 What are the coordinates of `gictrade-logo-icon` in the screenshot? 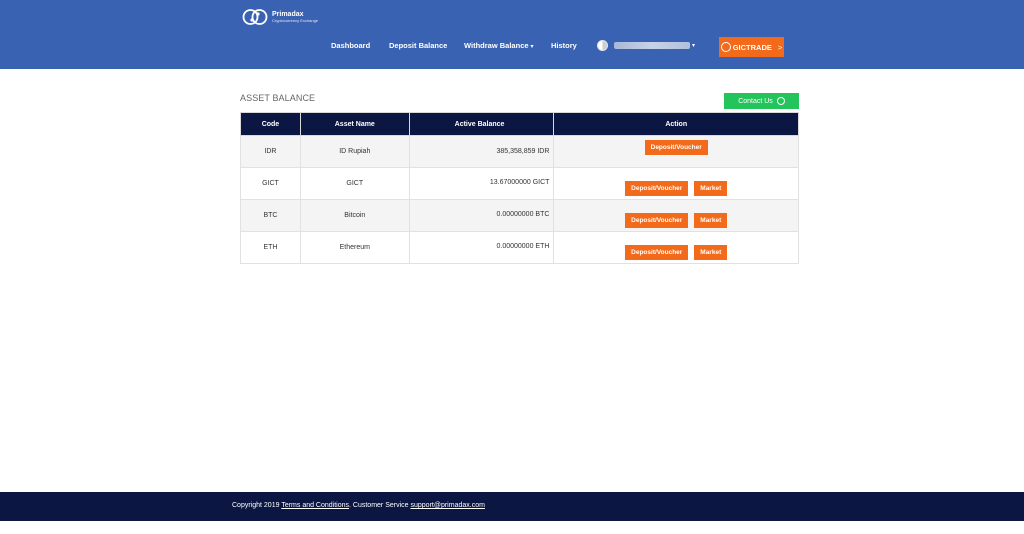 It's located at (725, 47).